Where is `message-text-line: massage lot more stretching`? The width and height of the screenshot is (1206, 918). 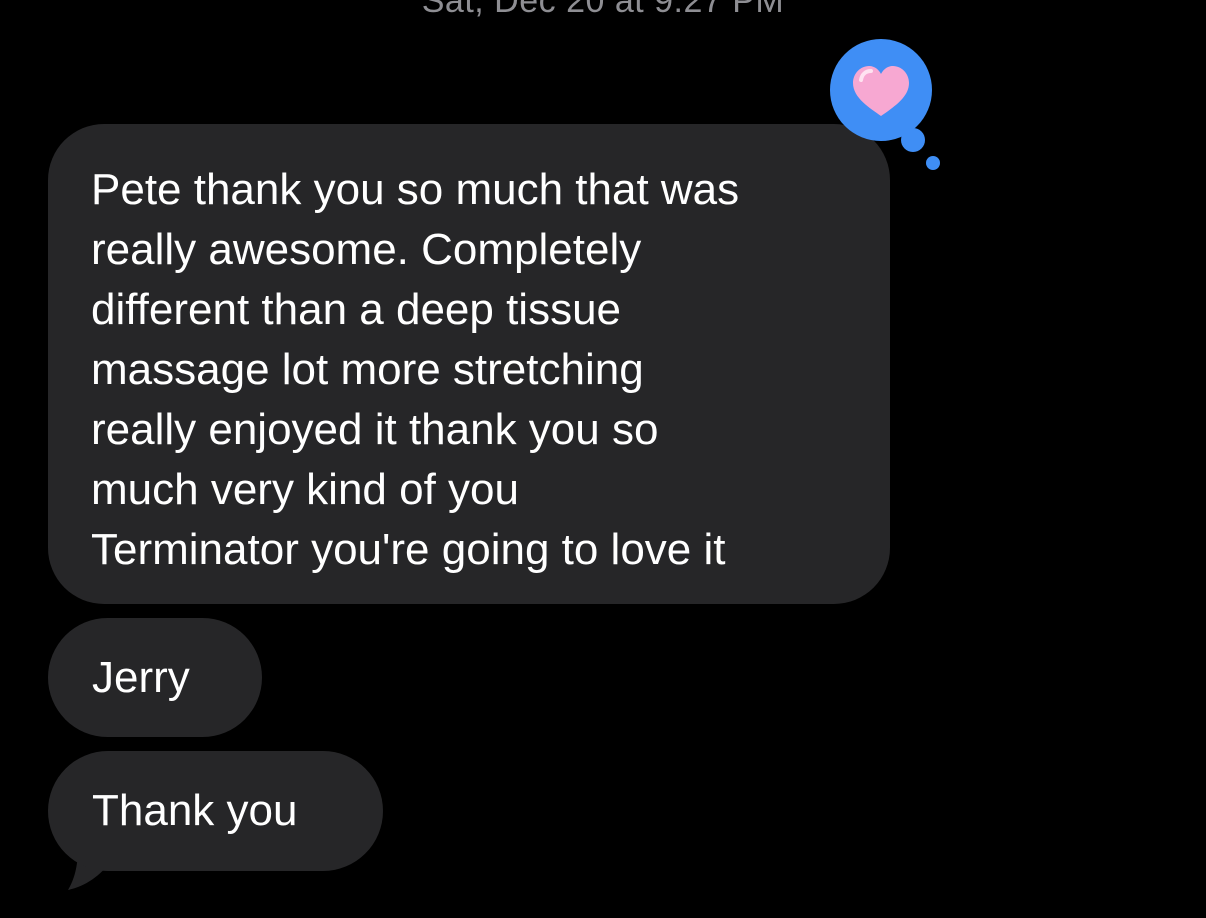 message-text-line: massage lot more stretching is located at coordinates (367, 369).